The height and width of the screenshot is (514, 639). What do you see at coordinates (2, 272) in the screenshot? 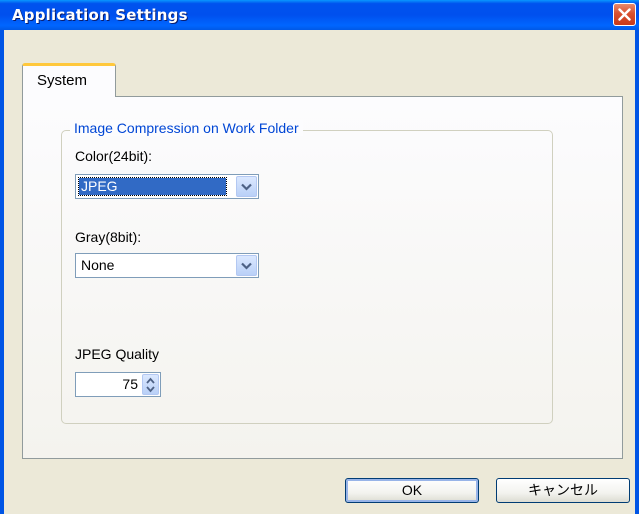
I see `window-frame-left` at bounding box center [2, 272].